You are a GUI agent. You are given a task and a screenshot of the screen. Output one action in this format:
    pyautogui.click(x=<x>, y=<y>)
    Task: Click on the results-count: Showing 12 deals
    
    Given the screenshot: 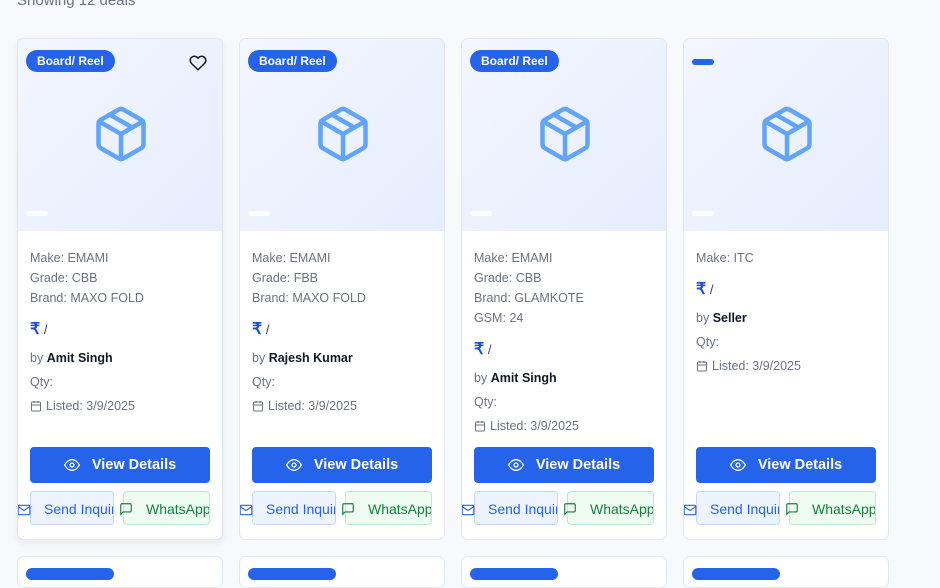 What is the action you would take?
    pyautogui.click(x=76, y=4)
    